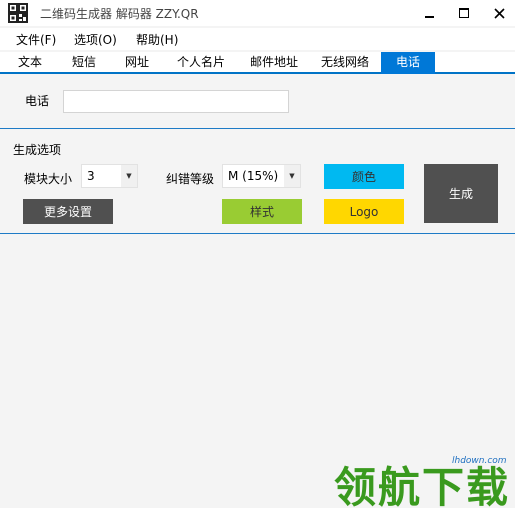 The height and width of the screenshot is (508, 515). I want to click on logo-button: Logo, so click(364, 211).